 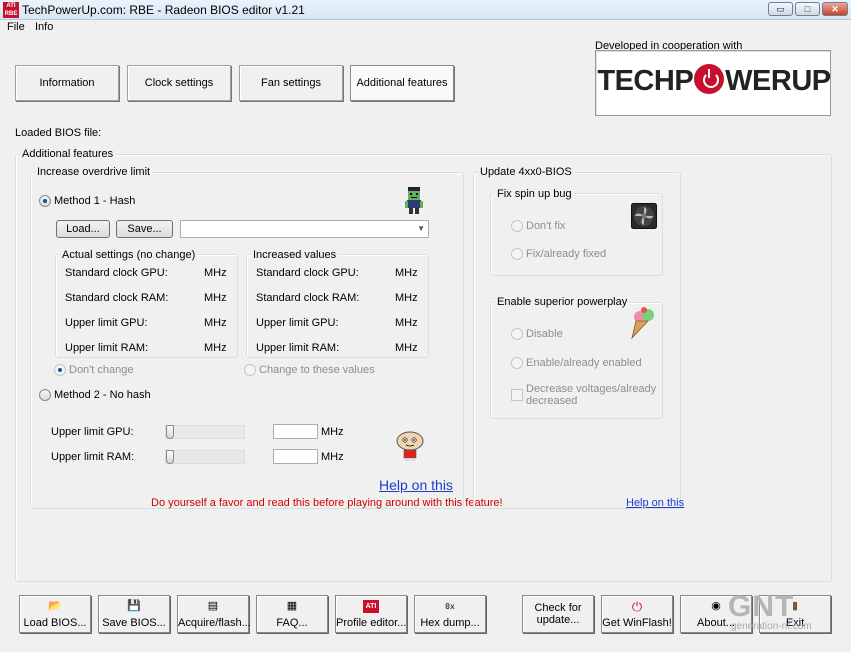 I want to click on open-folder-icon: 📂, so click(x=55, y=606).